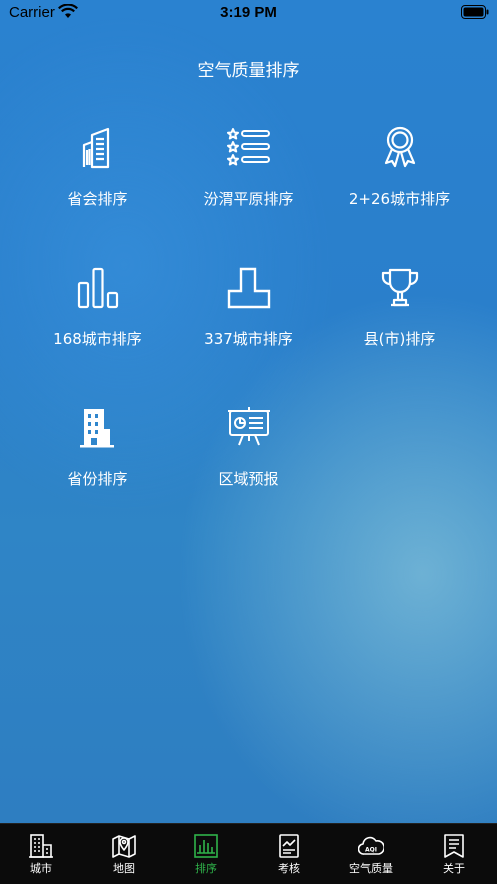 This screenshot has height=884, width=497. I want to click on grid-item-2-26-cities: 2+26城市排序, so click(399, 175).